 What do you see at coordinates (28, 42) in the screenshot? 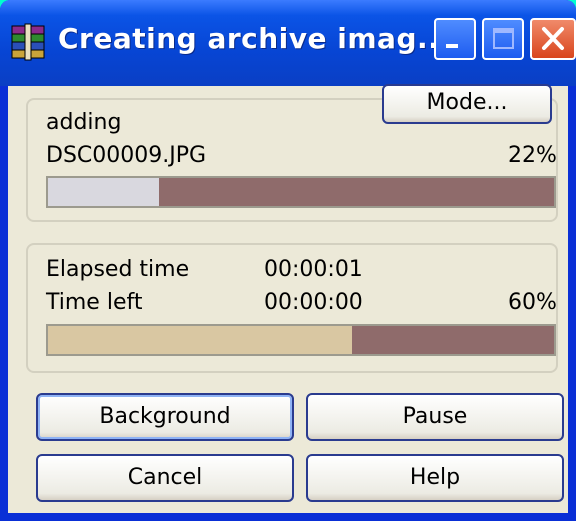
I see `winrar-icon` at bounding box center [28, 42].